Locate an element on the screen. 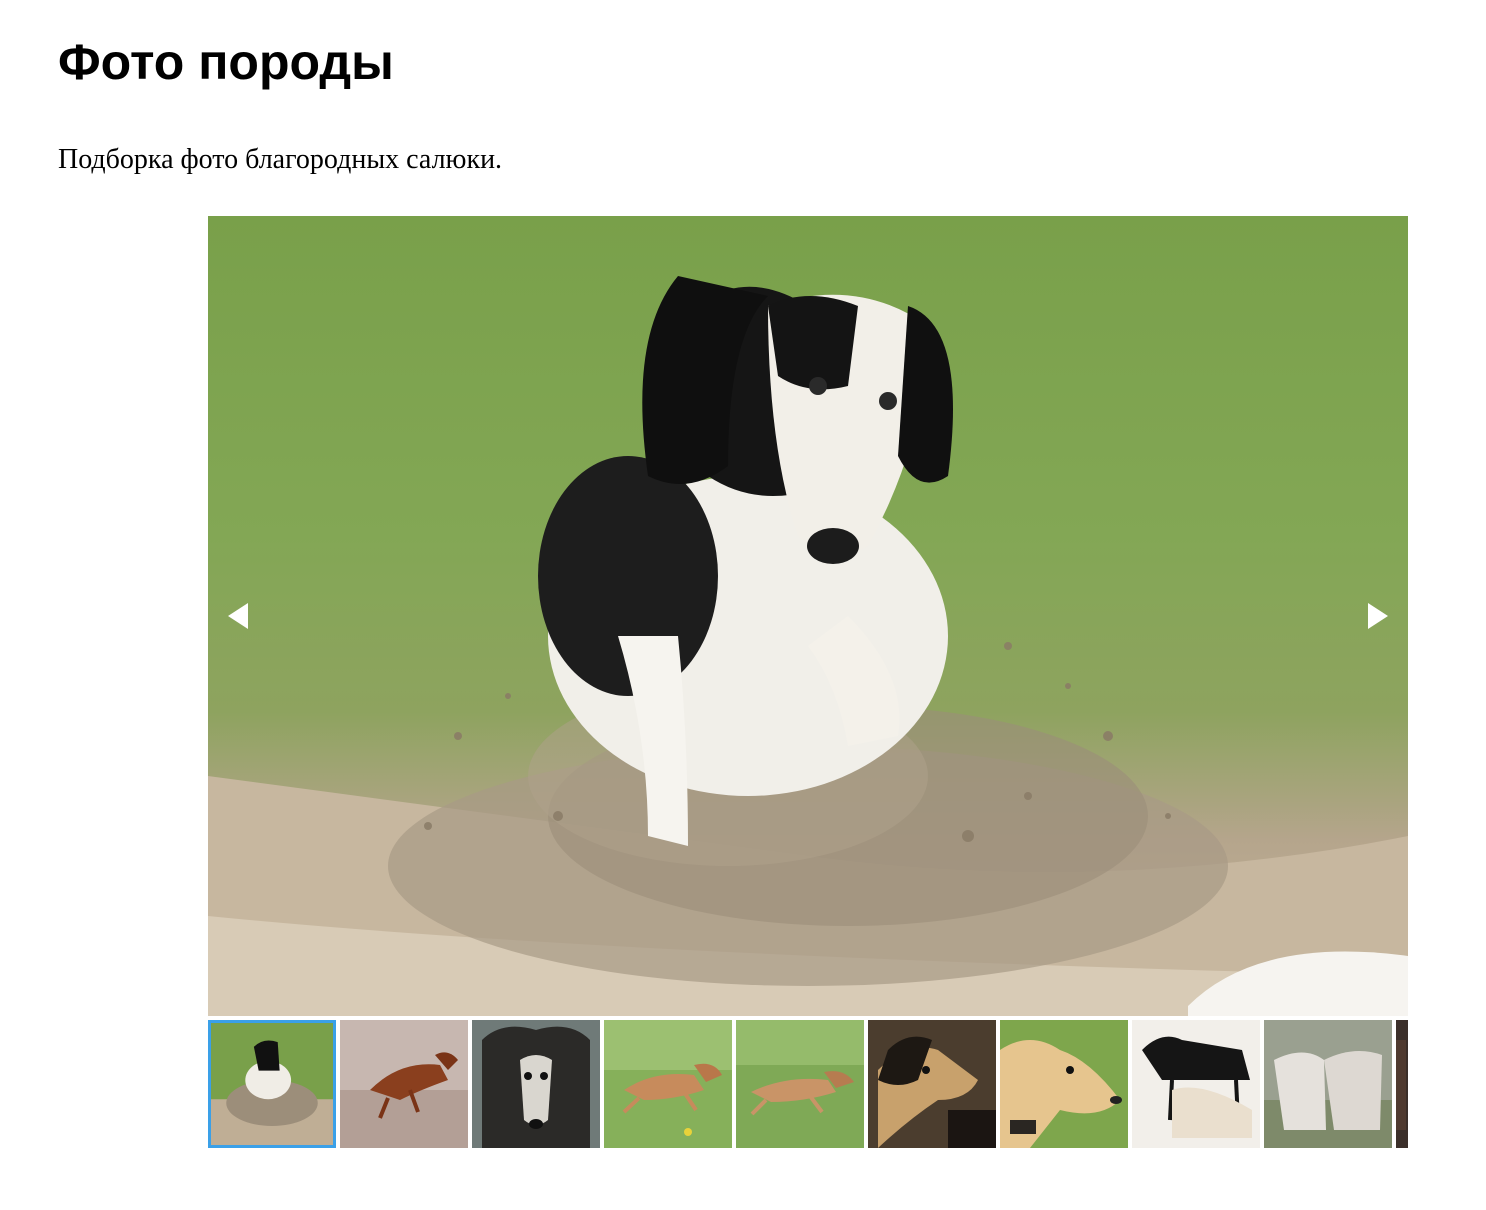 Image resolution: width=1486 pixels, height=1210 pixels. page-title: Фото породы is located at coordinates (226, 62).